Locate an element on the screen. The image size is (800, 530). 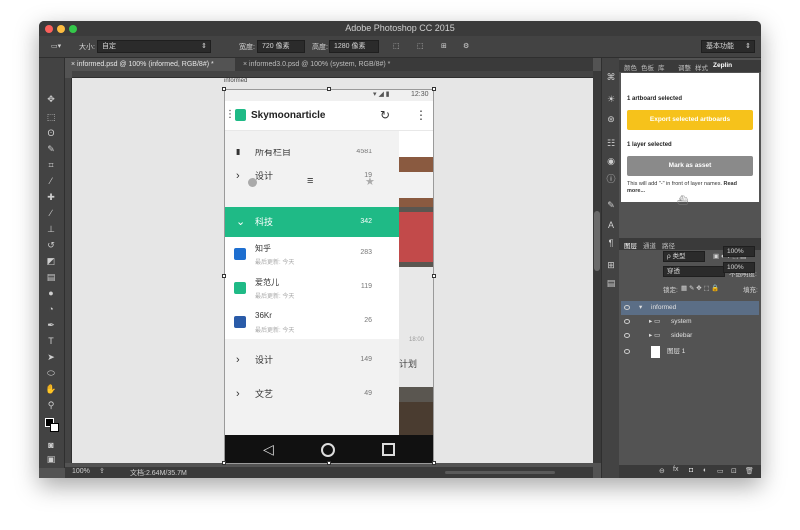
vertical-scrollbar is located at coordinates (597, 267).